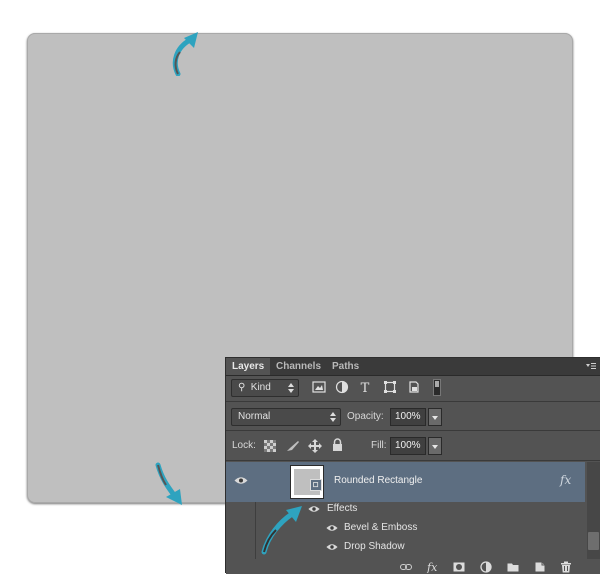 This screenshot has height=574, width=600. Describe the element at coordinates (380, 527) in the screenshot. I see `effect-item-bevel-emboss: Bevel & Emboss` at that location.